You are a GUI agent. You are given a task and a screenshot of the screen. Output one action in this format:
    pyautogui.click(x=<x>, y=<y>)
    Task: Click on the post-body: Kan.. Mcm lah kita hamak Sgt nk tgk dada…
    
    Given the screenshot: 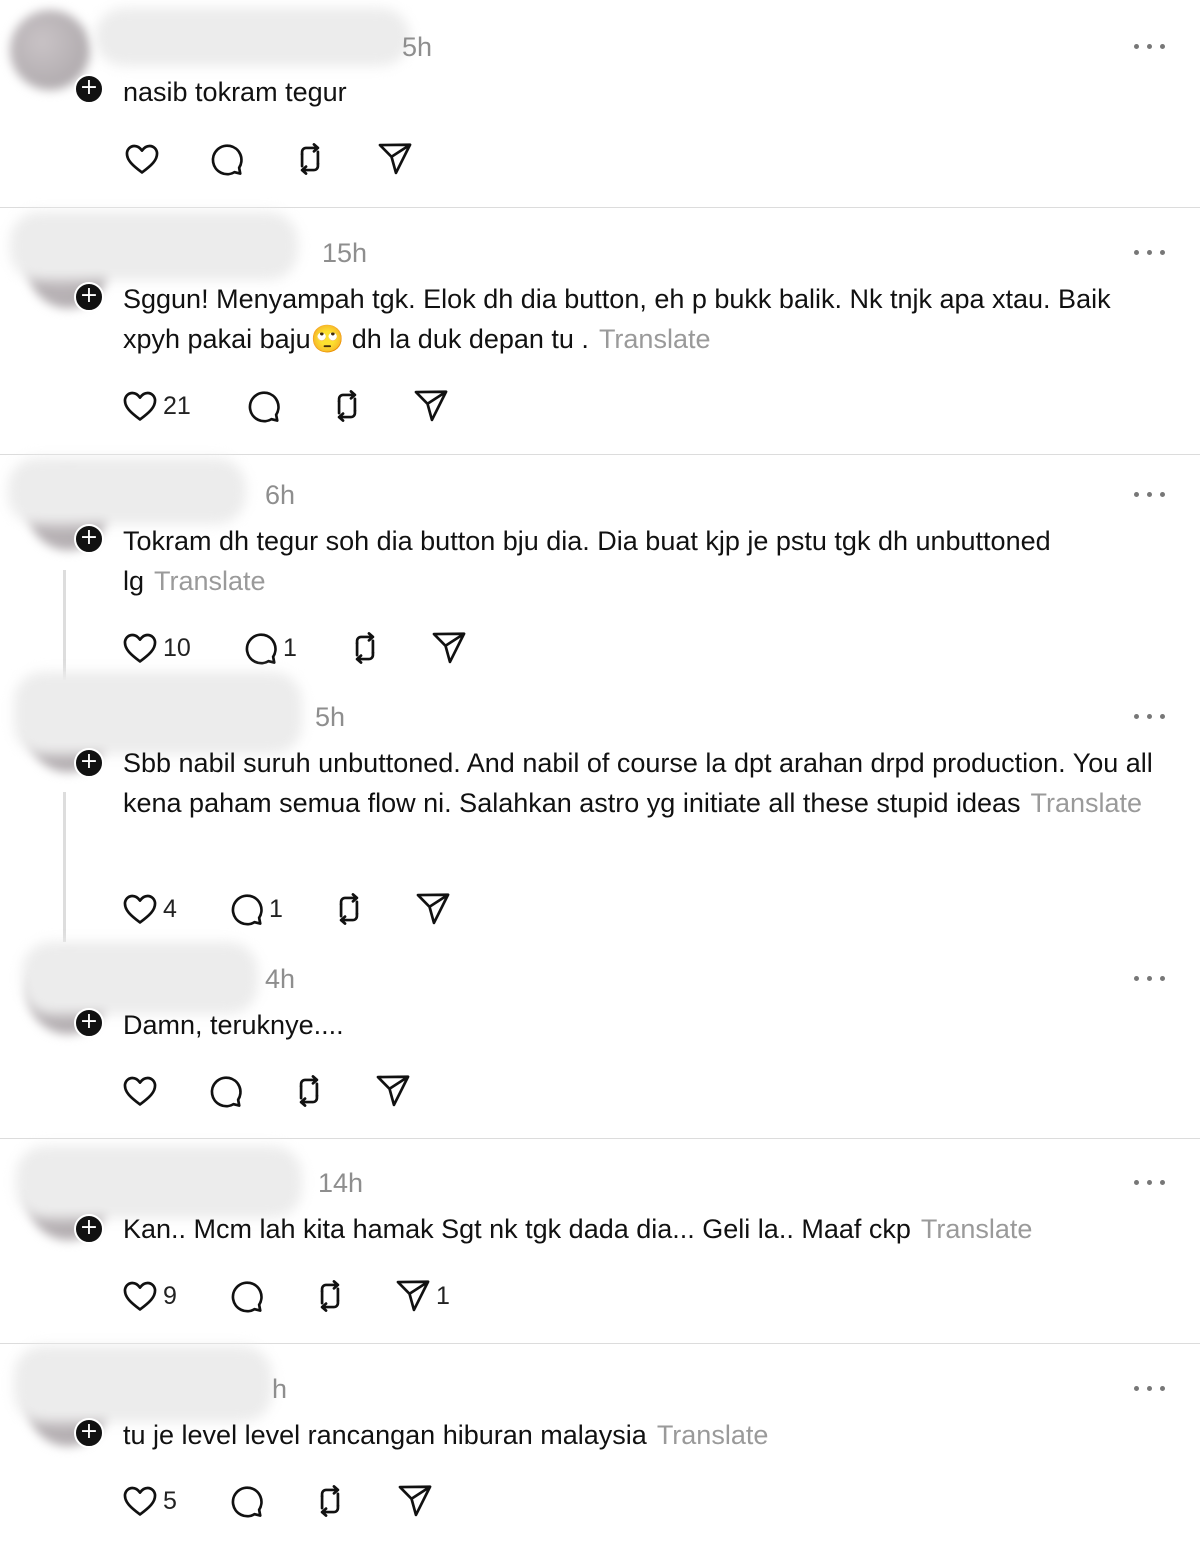 What is the action you would take?
    pyautogui.click(x=517, y=1229)
    